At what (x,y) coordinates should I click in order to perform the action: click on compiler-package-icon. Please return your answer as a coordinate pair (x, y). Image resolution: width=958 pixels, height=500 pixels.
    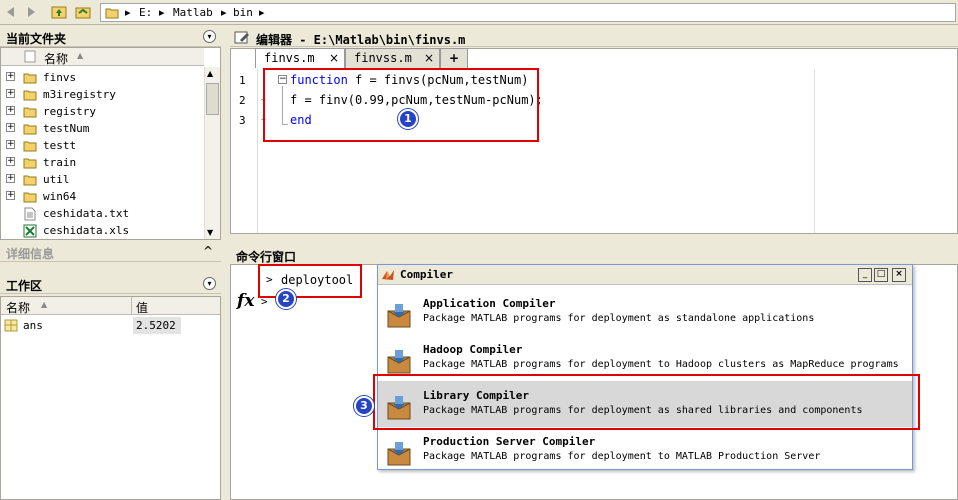
    Looking at the image, I should click on (399, 362).